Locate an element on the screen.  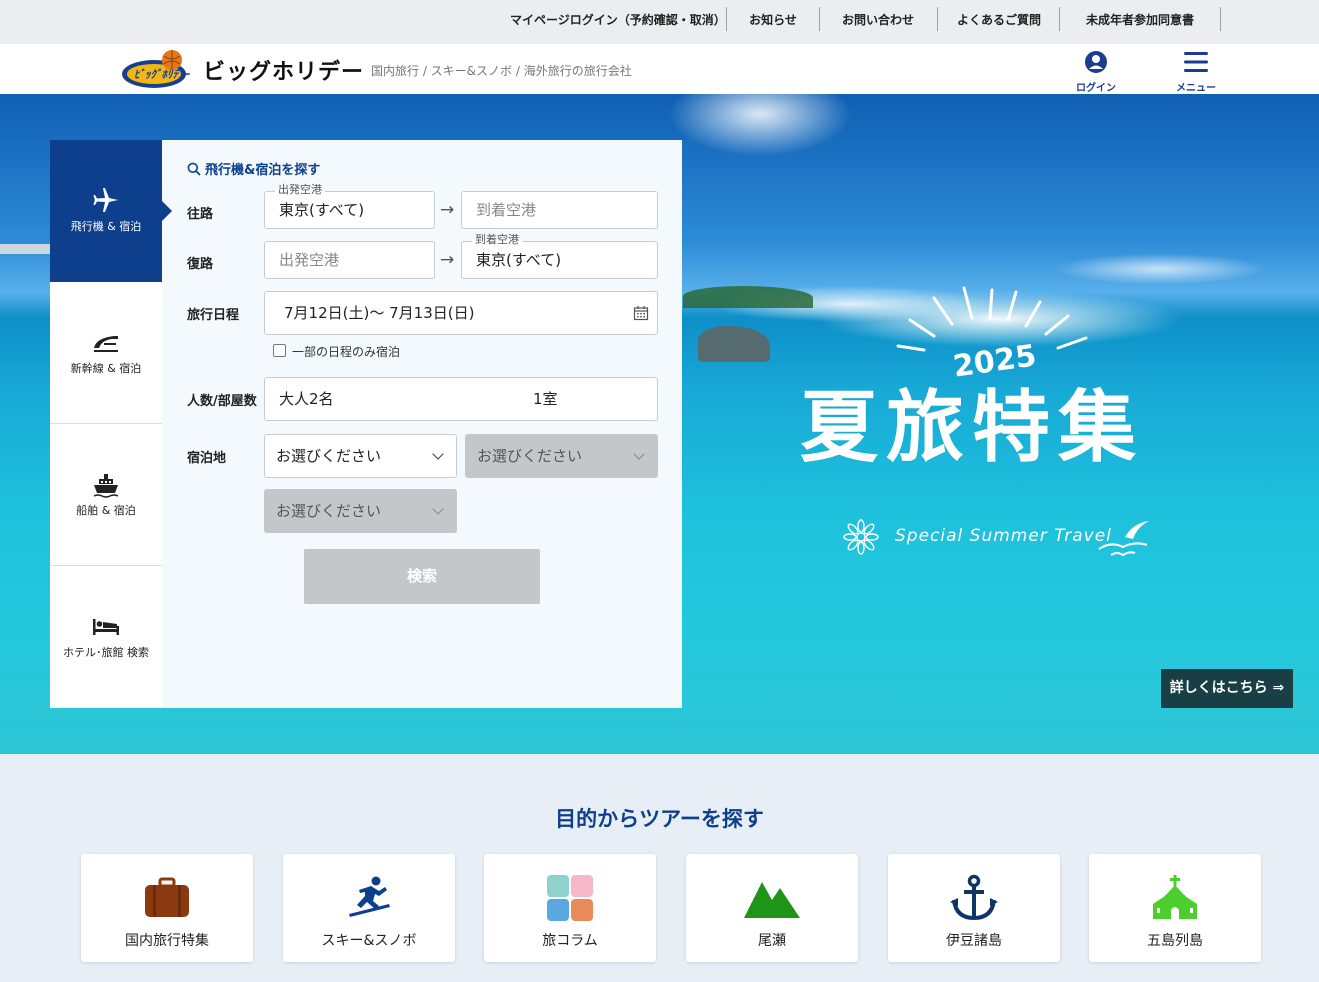
card-label: 尾瀬 is located at coordinates (772, 941).